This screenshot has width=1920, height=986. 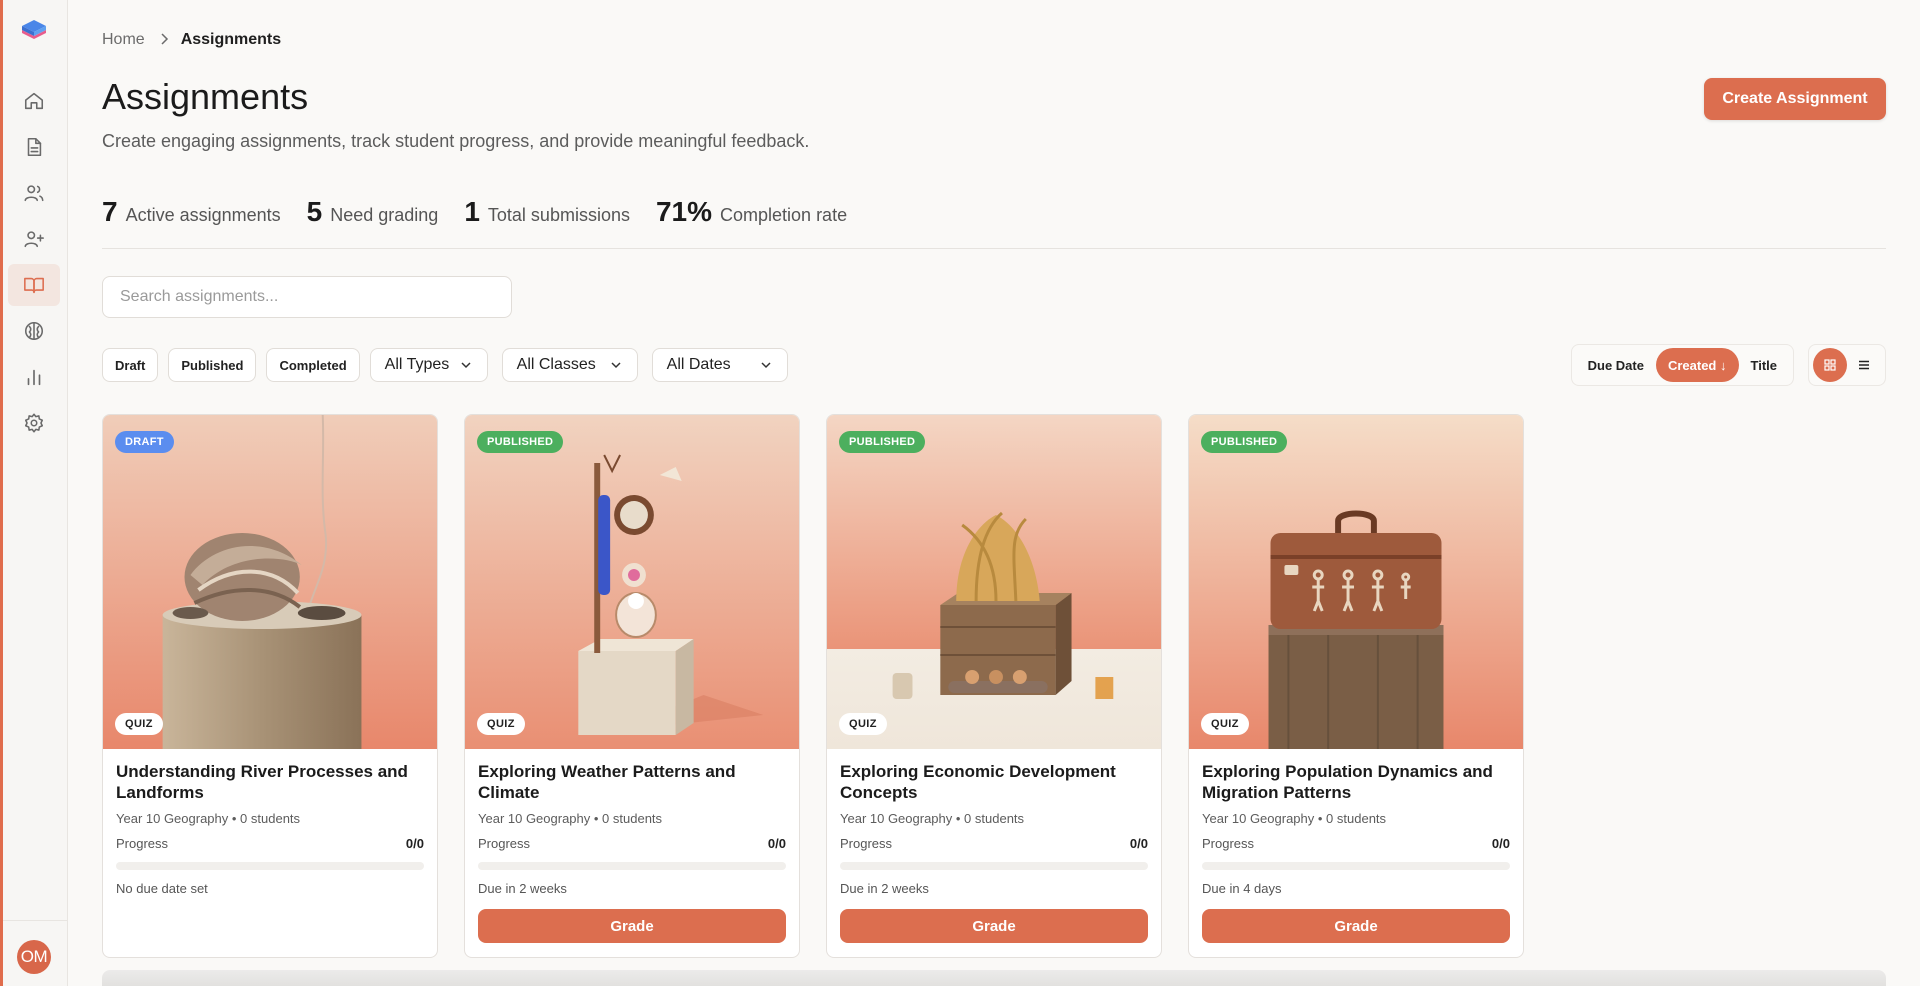 I want to click on sidebar: OM, so click(x=34, y=493).